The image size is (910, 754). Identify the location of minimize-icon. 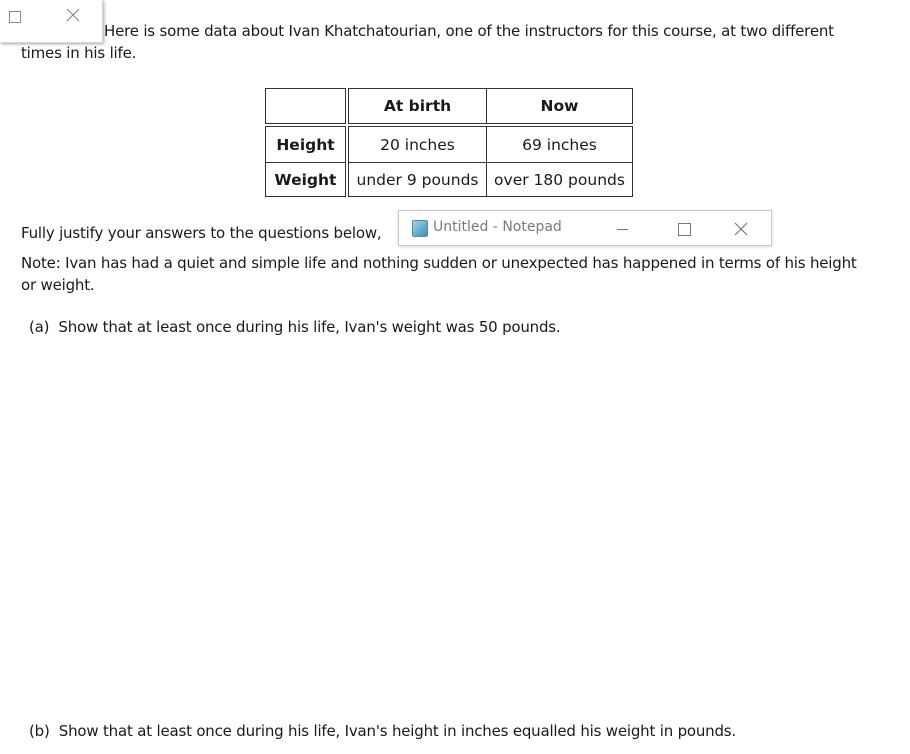
(622, 229).